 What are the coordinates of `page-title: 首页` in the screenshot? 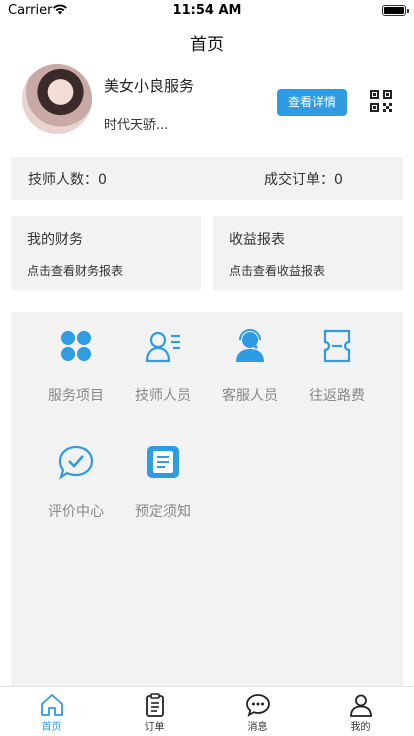 It's located at (207, 45).